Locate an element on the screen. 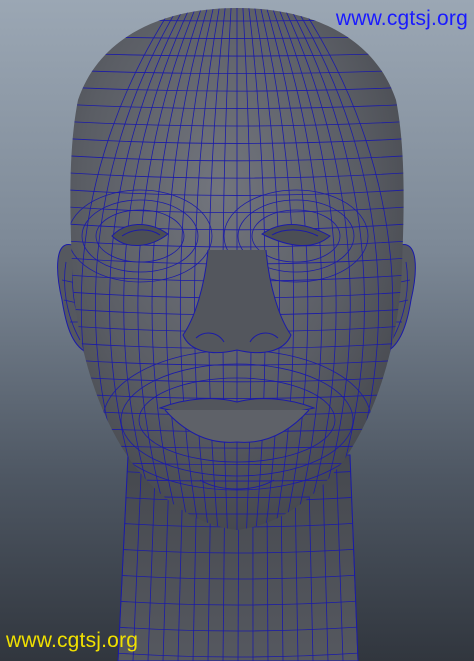  watermark-bottom-left: www.cgtsj.org is located at coordinates (72, 640).